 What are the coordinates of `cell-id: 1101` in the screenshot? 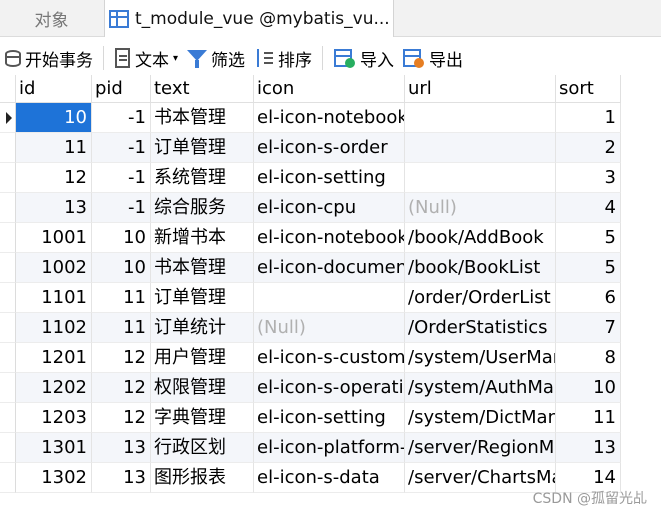 It's located at (54, 298).